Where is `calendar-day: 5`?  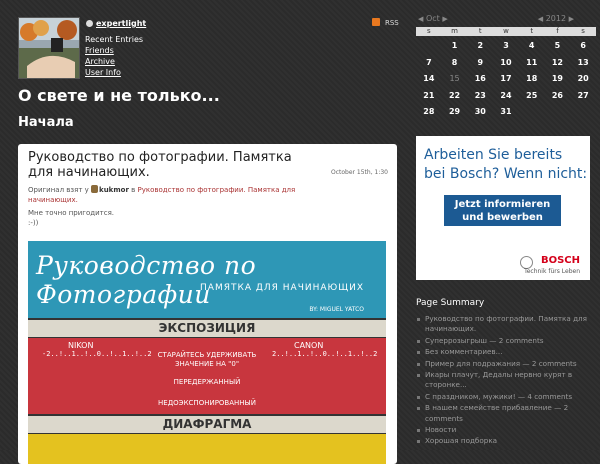
calendar-day: 5 is located at coordinates (558, 46).